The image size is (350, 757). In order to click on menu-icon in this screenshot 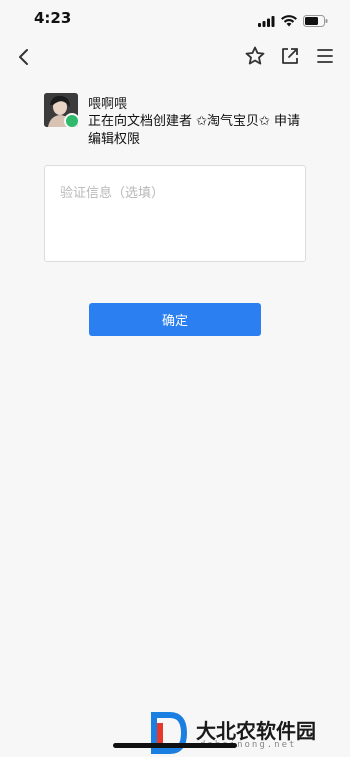, I will do `click(325, 56)`.